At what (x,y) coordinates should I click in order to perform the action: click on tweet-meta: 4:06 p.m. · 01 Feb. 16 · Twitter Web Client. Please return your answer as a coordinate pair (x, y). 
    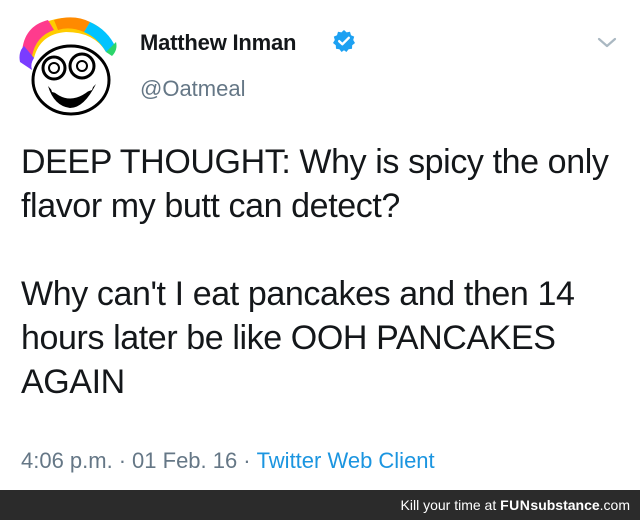
    Looking at the image, I should click on (228, 461).